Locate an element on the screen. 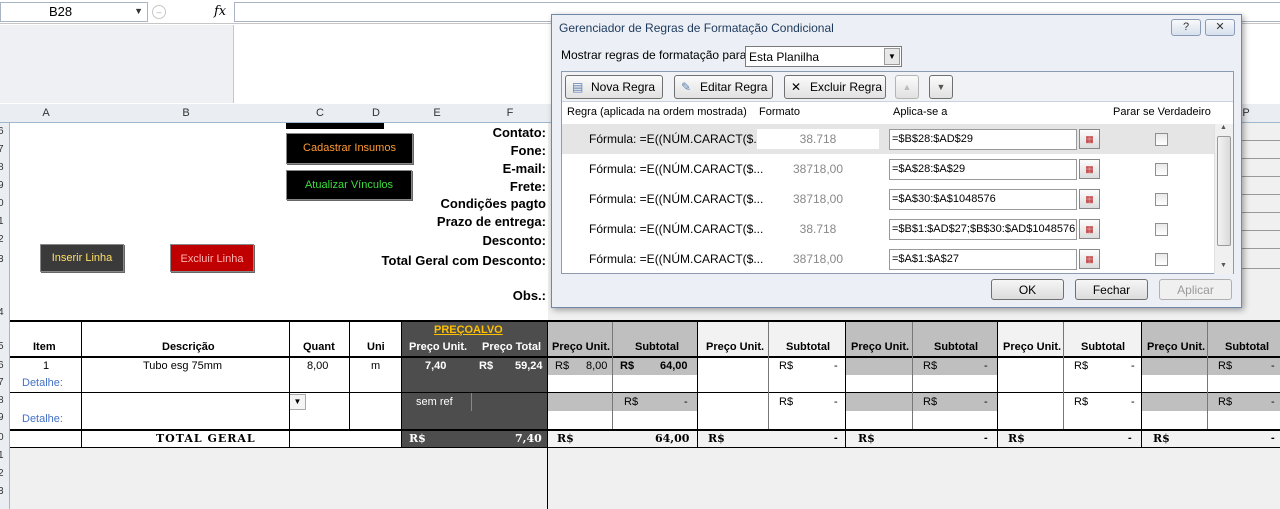 This screenshot has height=509, width=1280. new-rule-label: Nova Regra is located at coordinates (623, 87).